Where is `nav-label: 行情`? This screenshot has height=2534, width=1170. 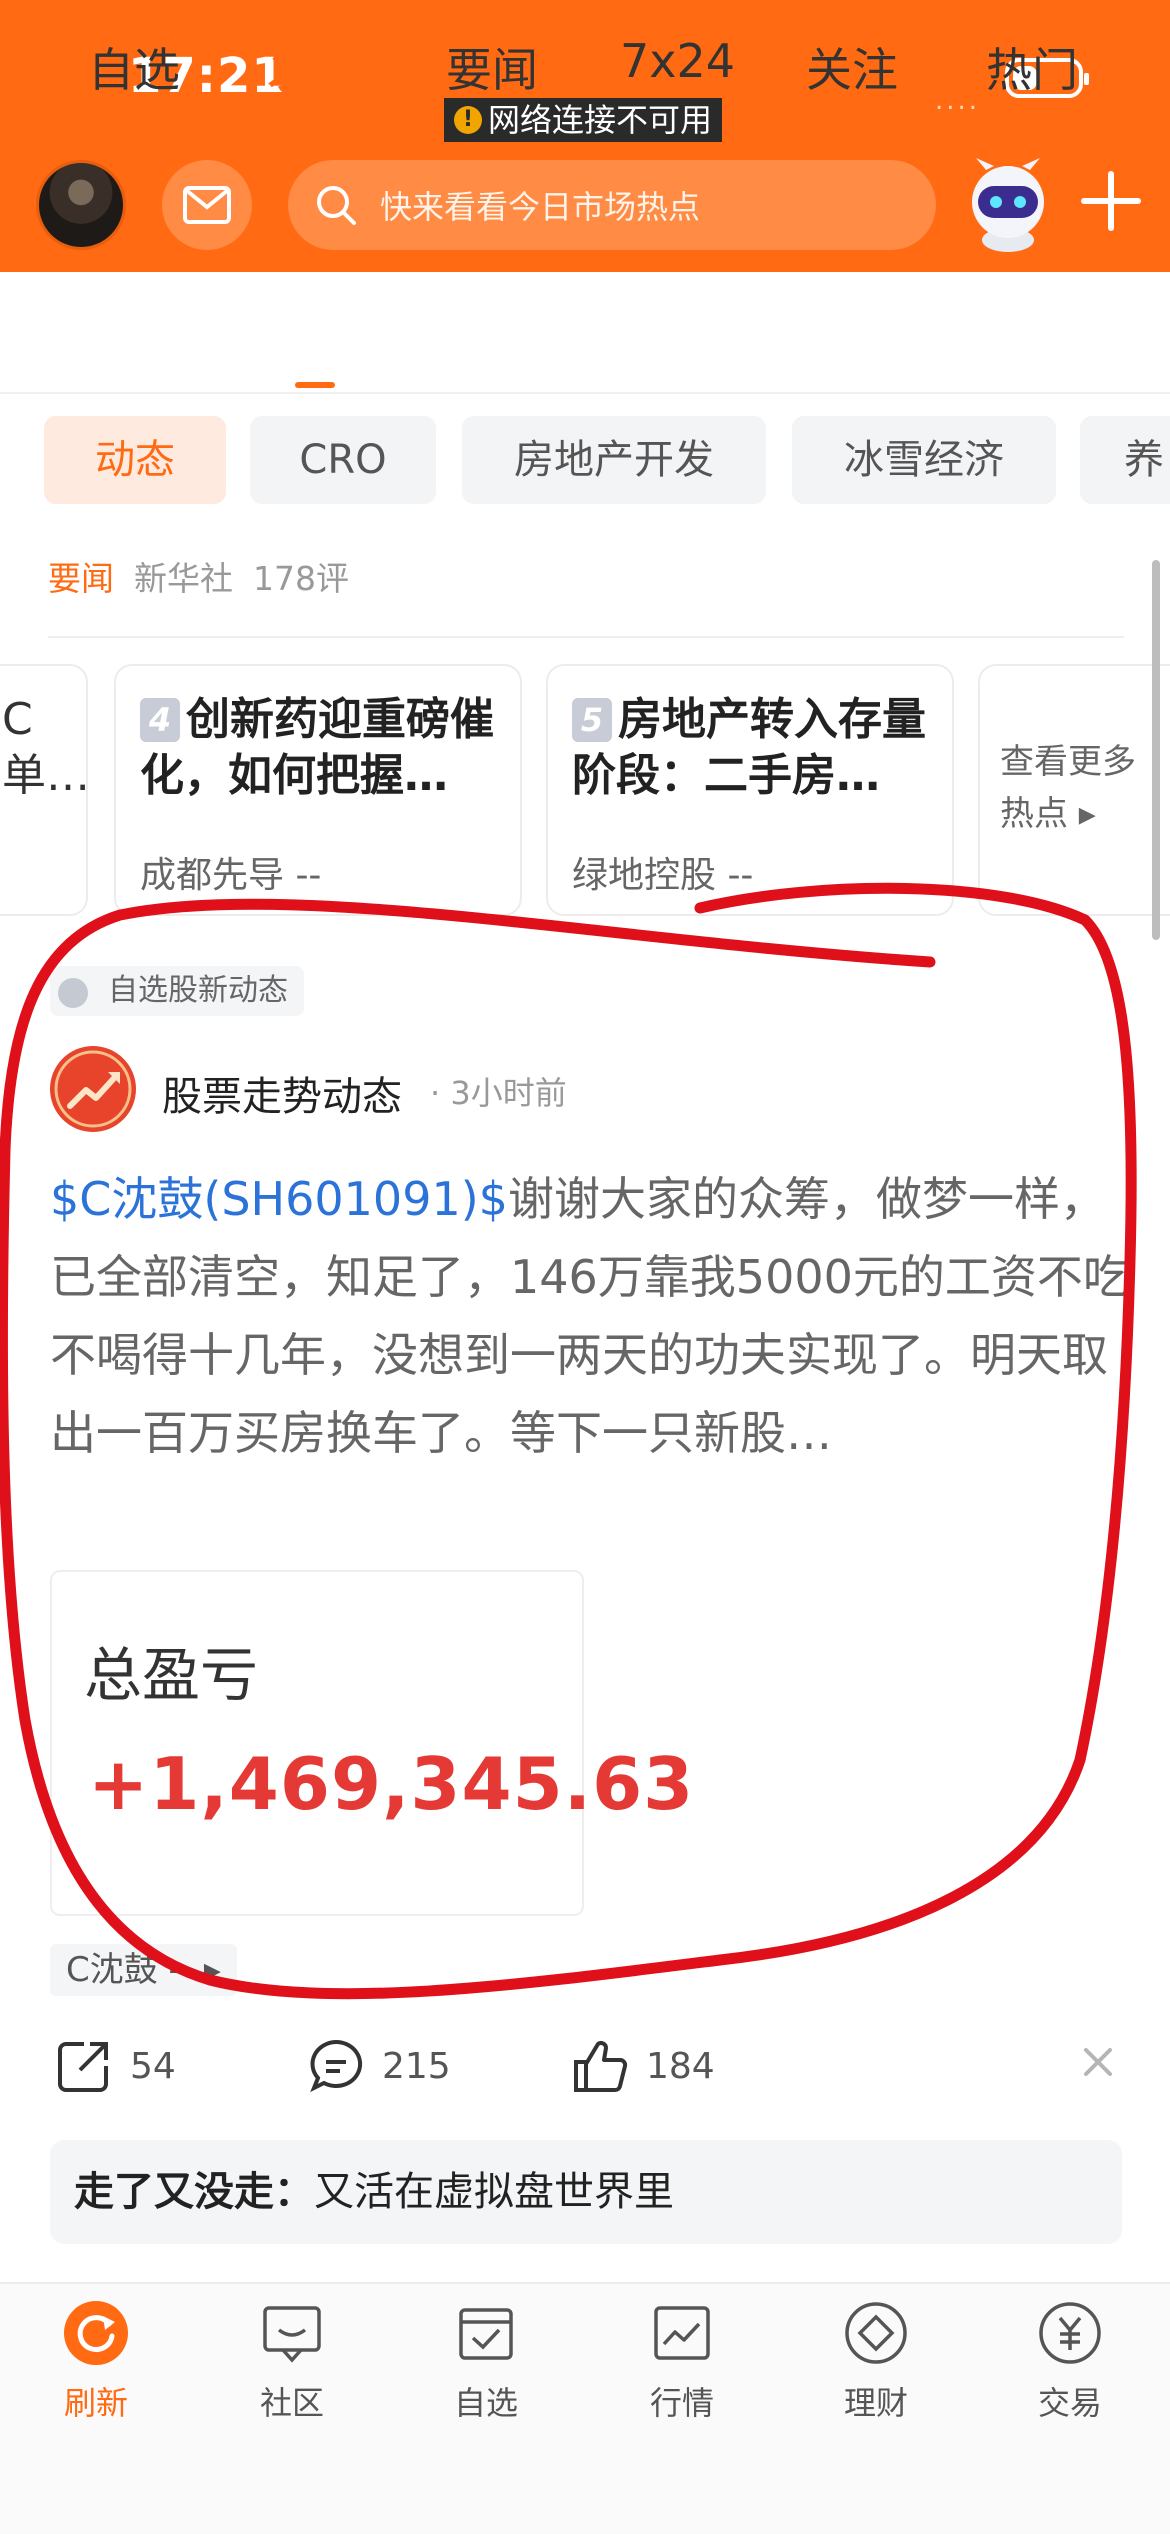 nav-label: 行情 is located at coordinates (681, 2403).